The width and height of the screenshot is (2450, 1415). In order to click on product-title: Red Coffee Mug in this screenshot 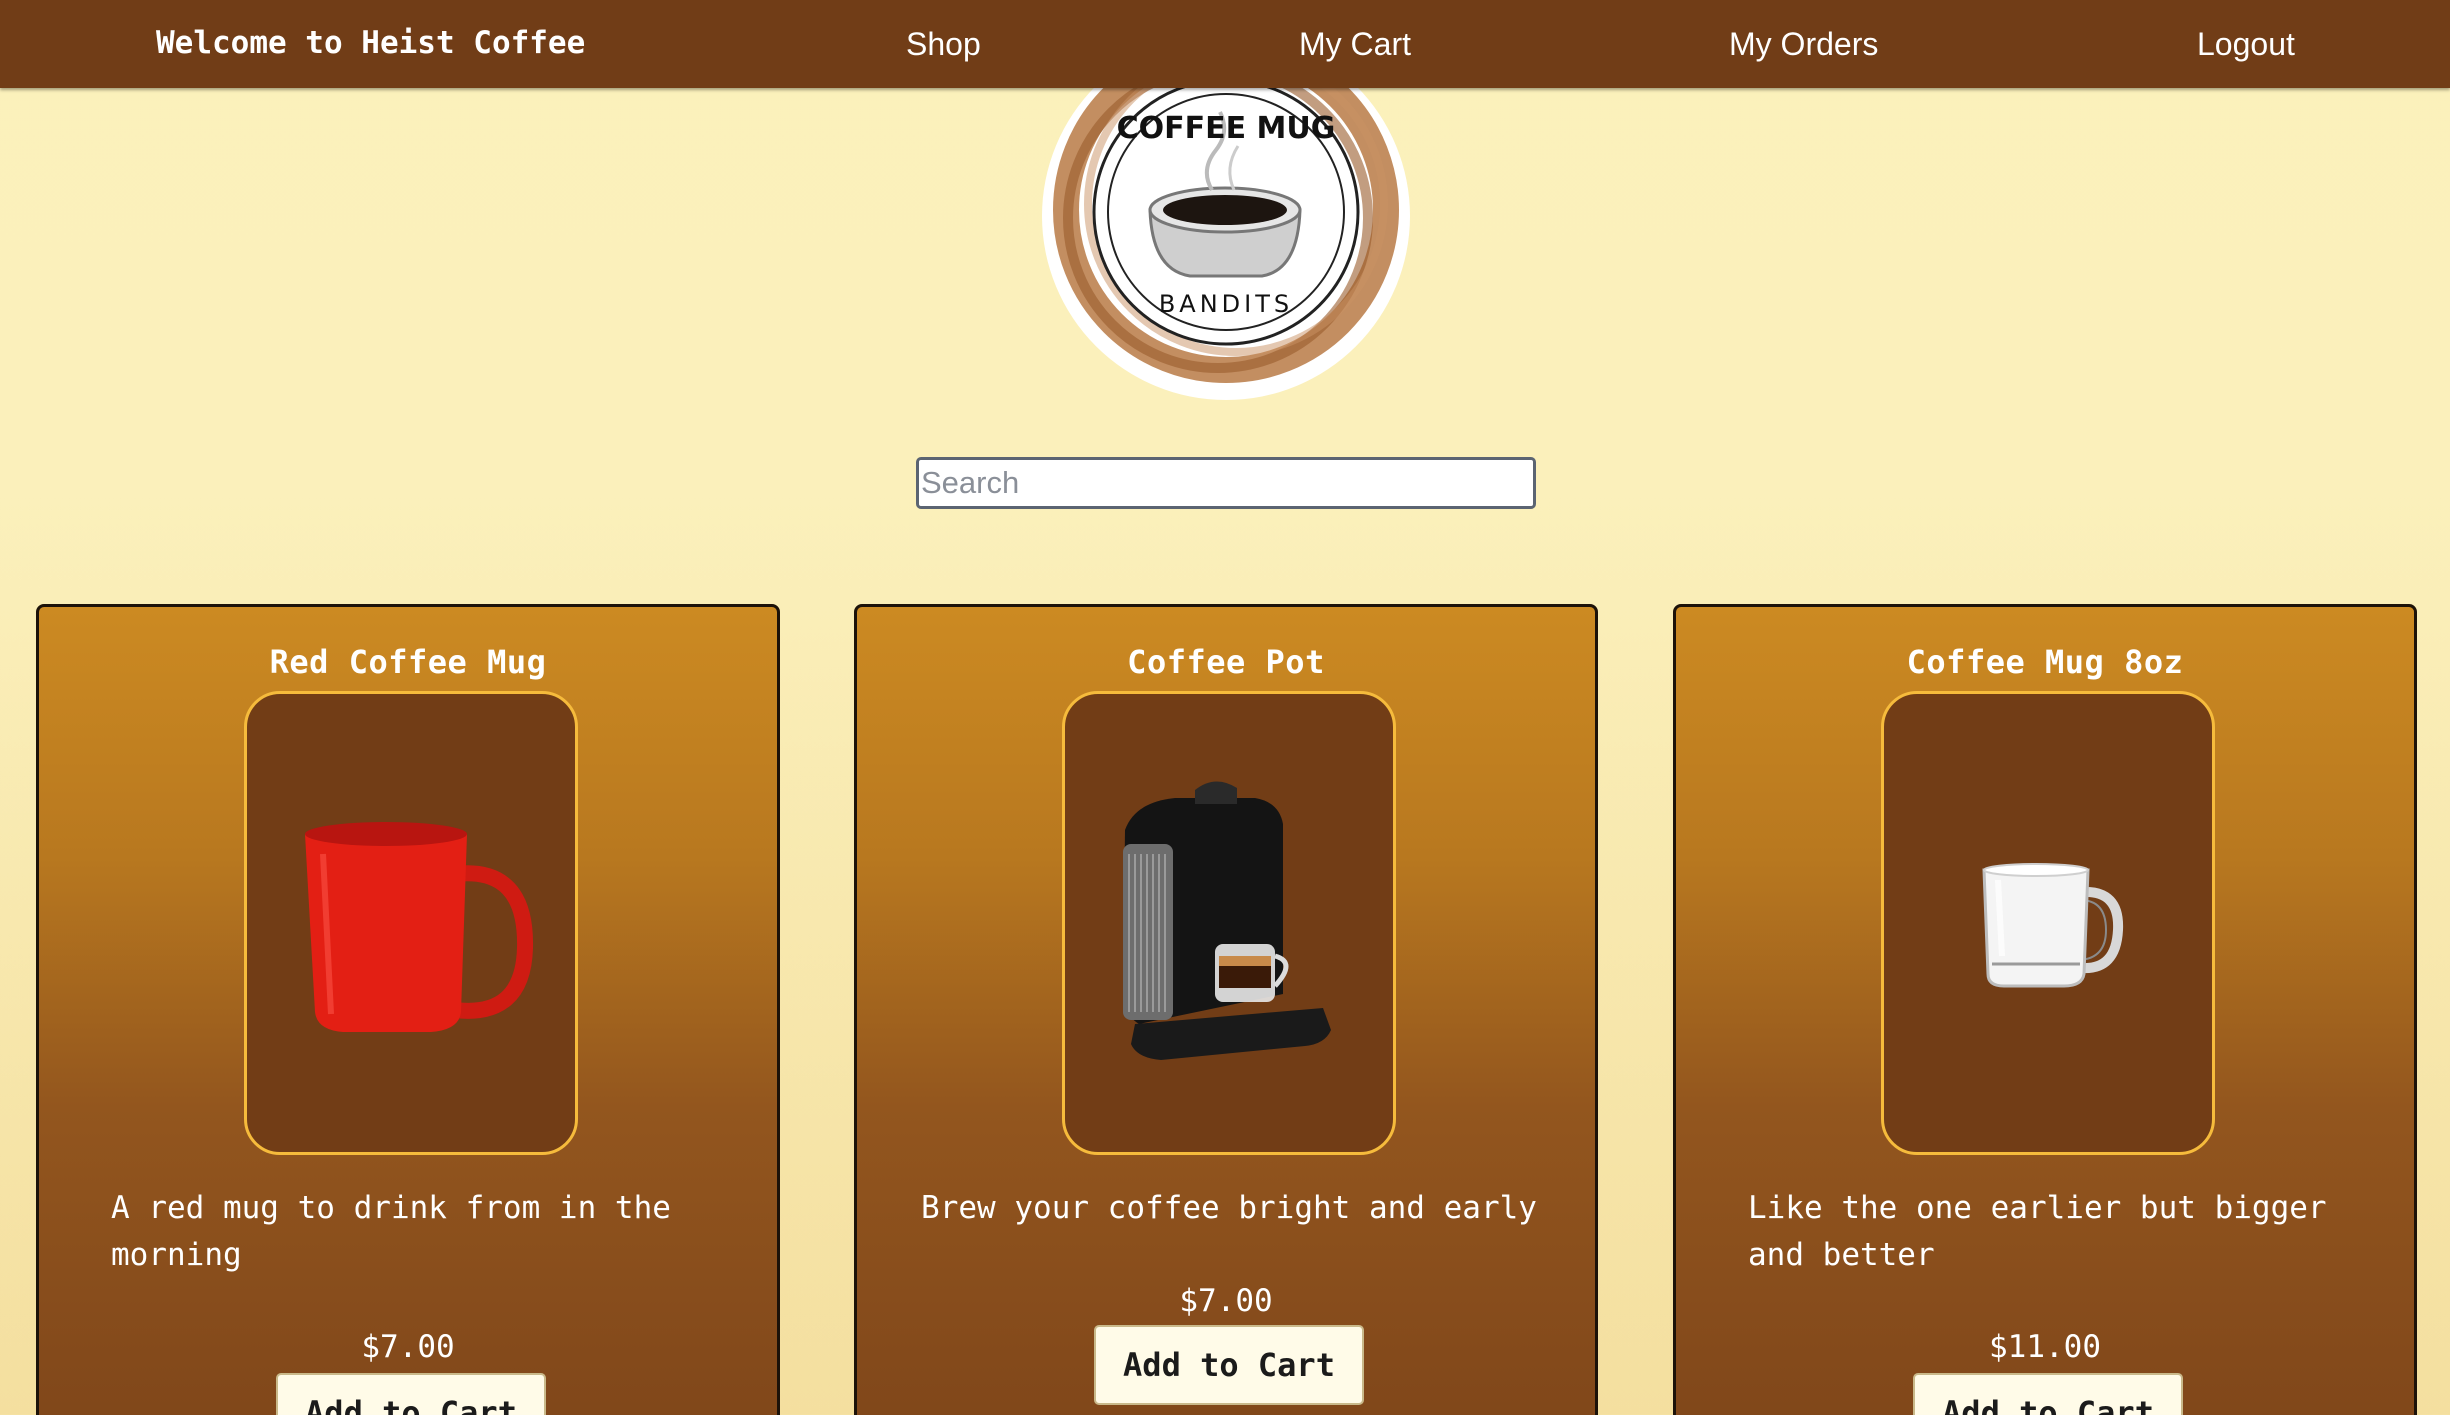, I will do `click(408, 662)`.